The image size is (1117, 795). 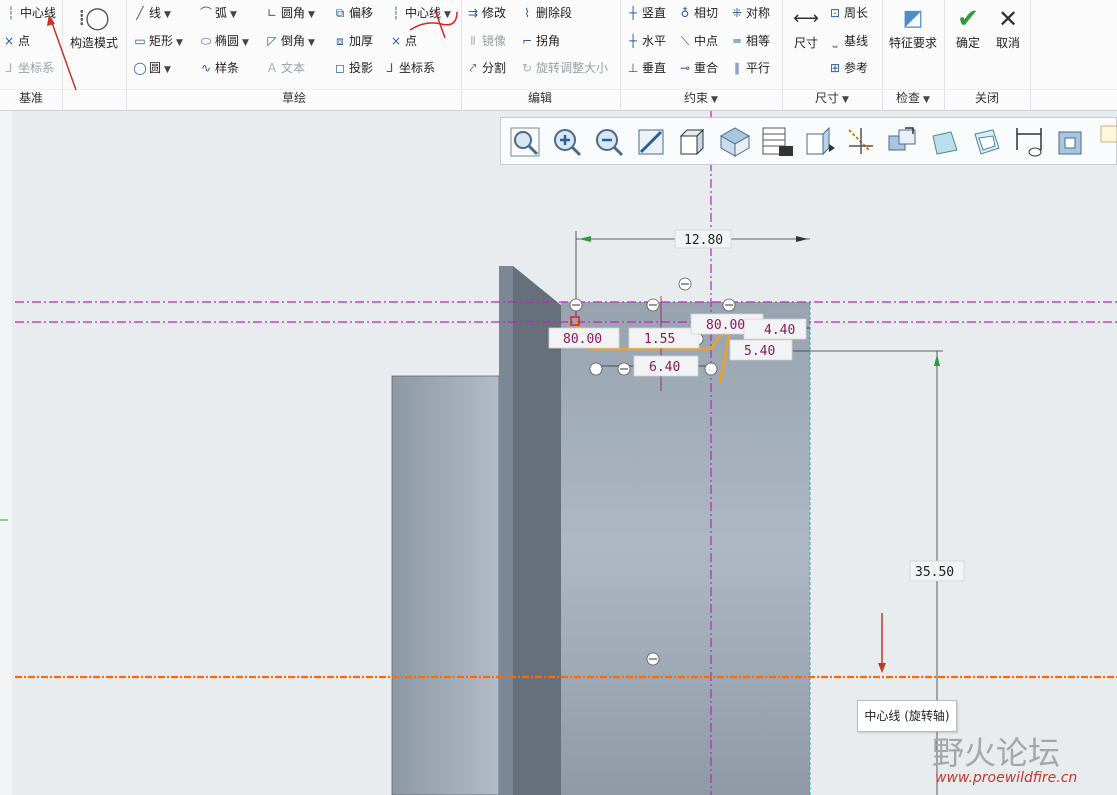 What do you see at coordinates (340, 41) in the screenshot?
I see `thicken-icon: ⧈` at bounding box center [340, 41].